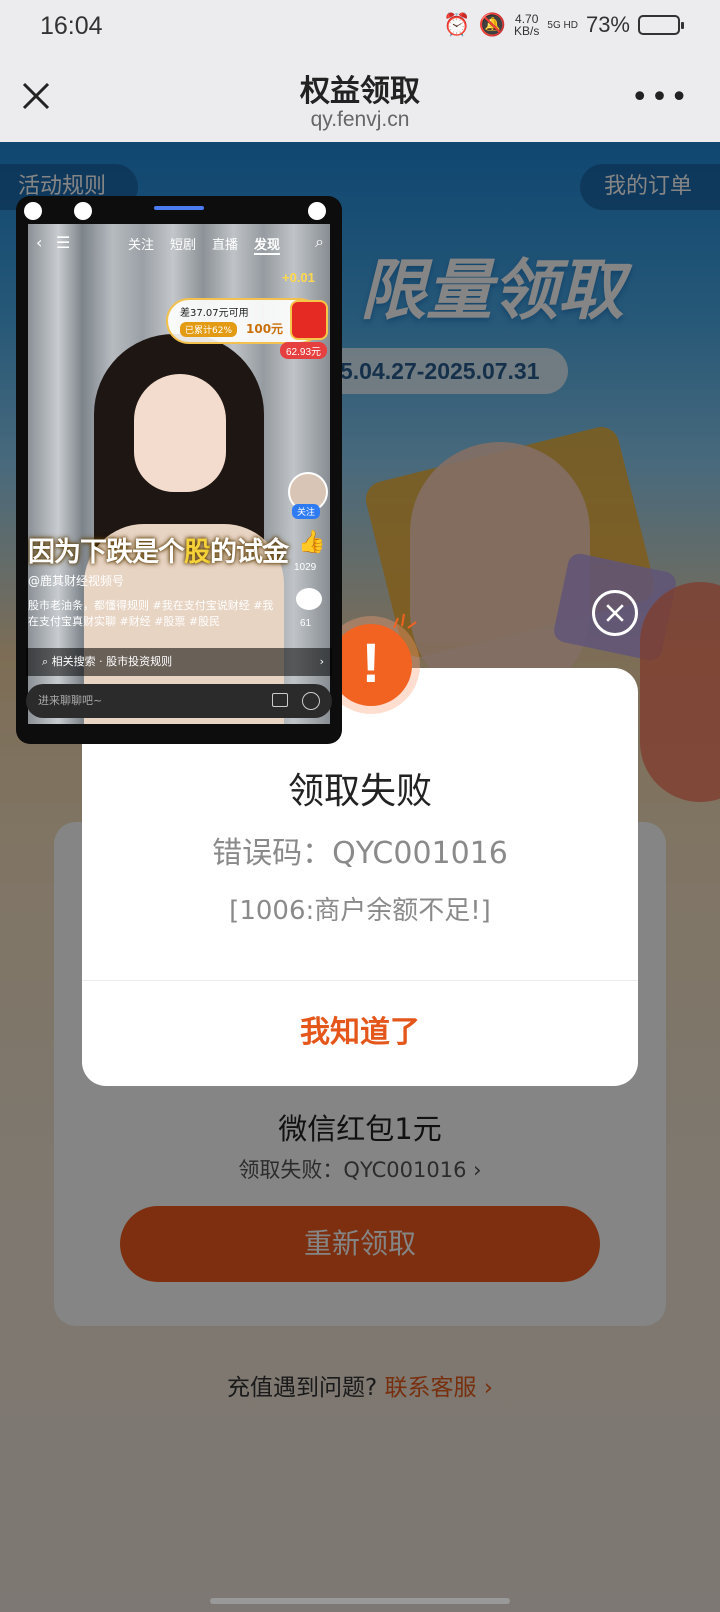  What do you see at coordinates (360, 1033) in the screenshot?
I see `confirm-button: 我知道了` at bounding box center [360, 1033].